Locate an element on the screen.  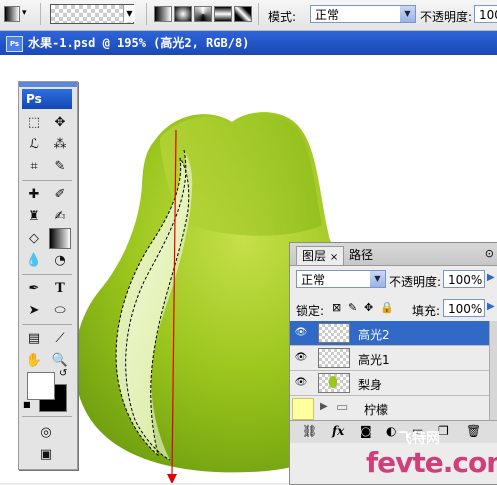
tab-layers: 图层 × is located at coordinates (320, 255).